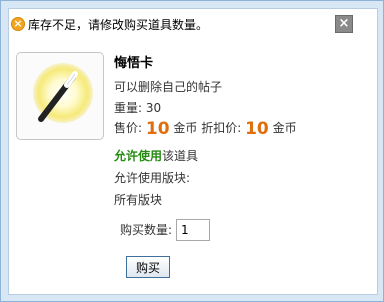  What do you see at coordinates (138, 200) in the screenshot?
I see `sections-value: 所有版块` at bounding box center [138, 200].